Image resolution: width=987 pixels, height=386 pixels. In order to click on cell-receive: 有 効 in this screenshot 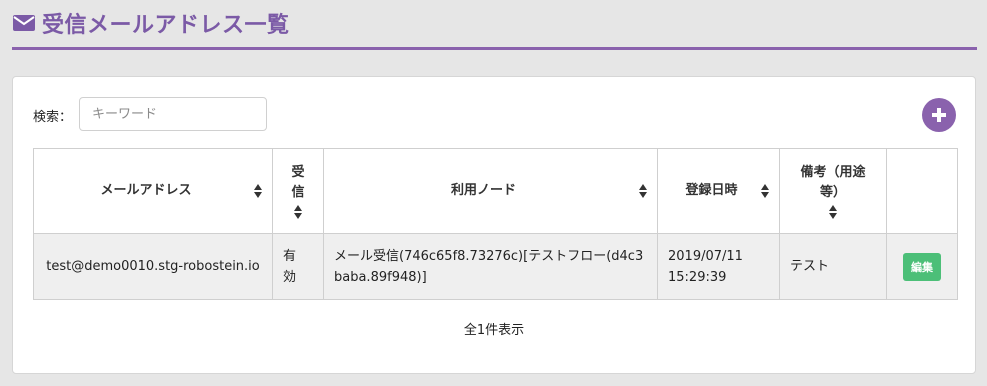, I will do `click(298, 266)`.